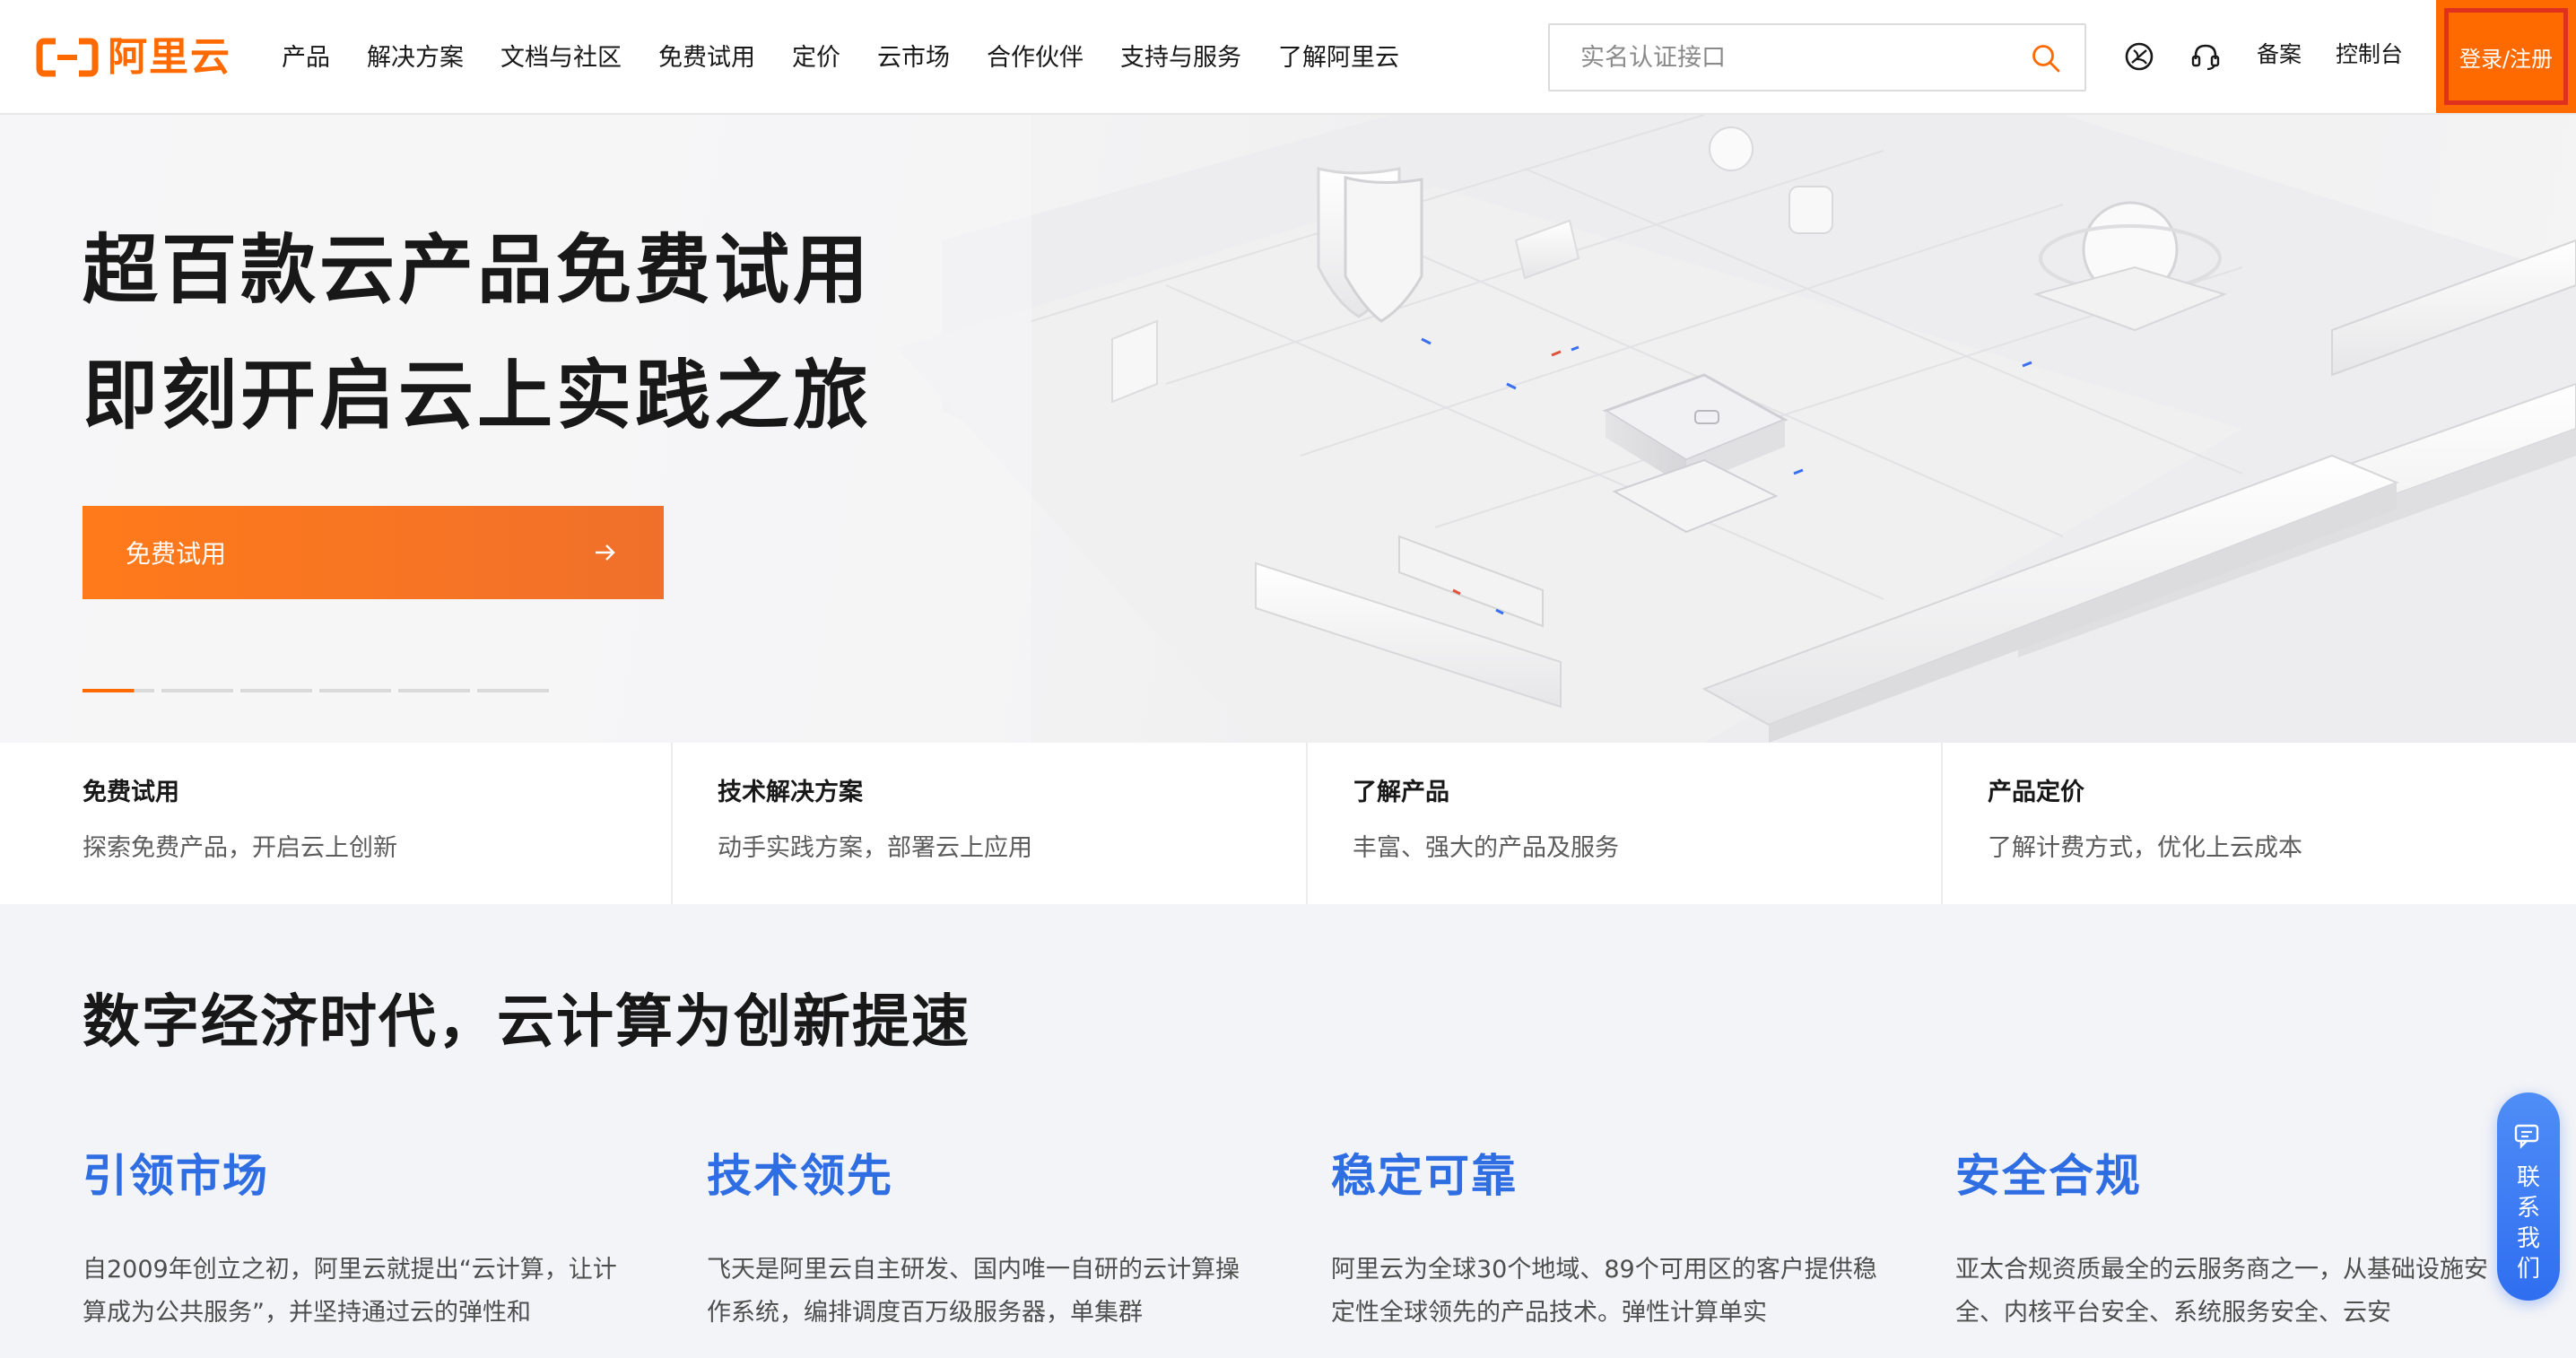 This screenshot has height=1358, width=2576. Describe the element at coordinates (1618, 1175) in the screenshot. I see `feature-title: 稳定可靠` at that location.